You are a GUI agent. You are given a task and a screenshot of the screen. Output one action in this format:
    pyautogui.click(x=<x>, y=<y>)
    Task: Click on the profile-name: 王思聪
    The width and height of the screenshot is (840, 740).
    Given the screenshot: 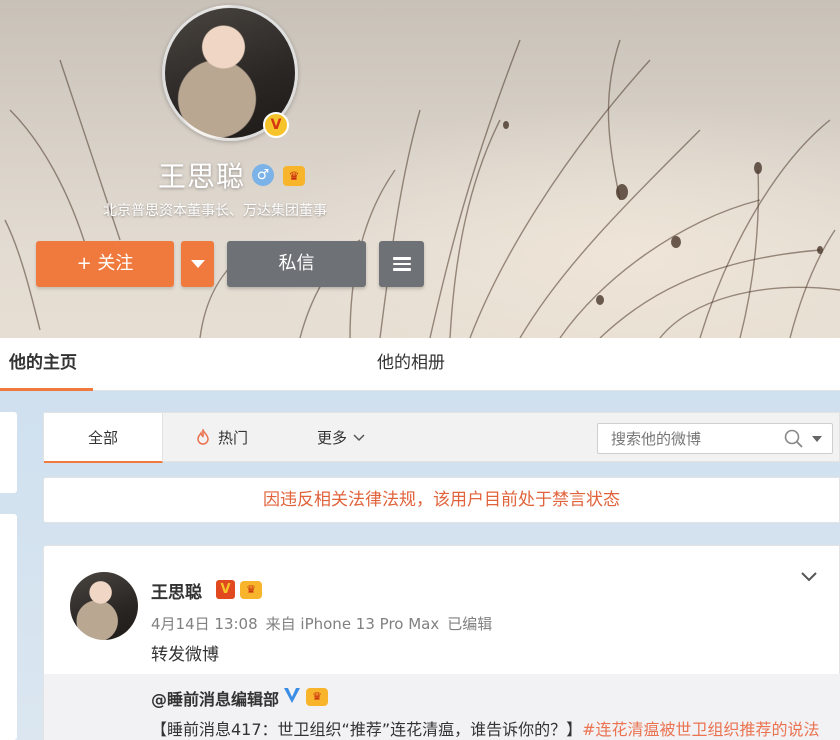 What is the action you would take?
    pyautogui.click(x=202, y=176)
    